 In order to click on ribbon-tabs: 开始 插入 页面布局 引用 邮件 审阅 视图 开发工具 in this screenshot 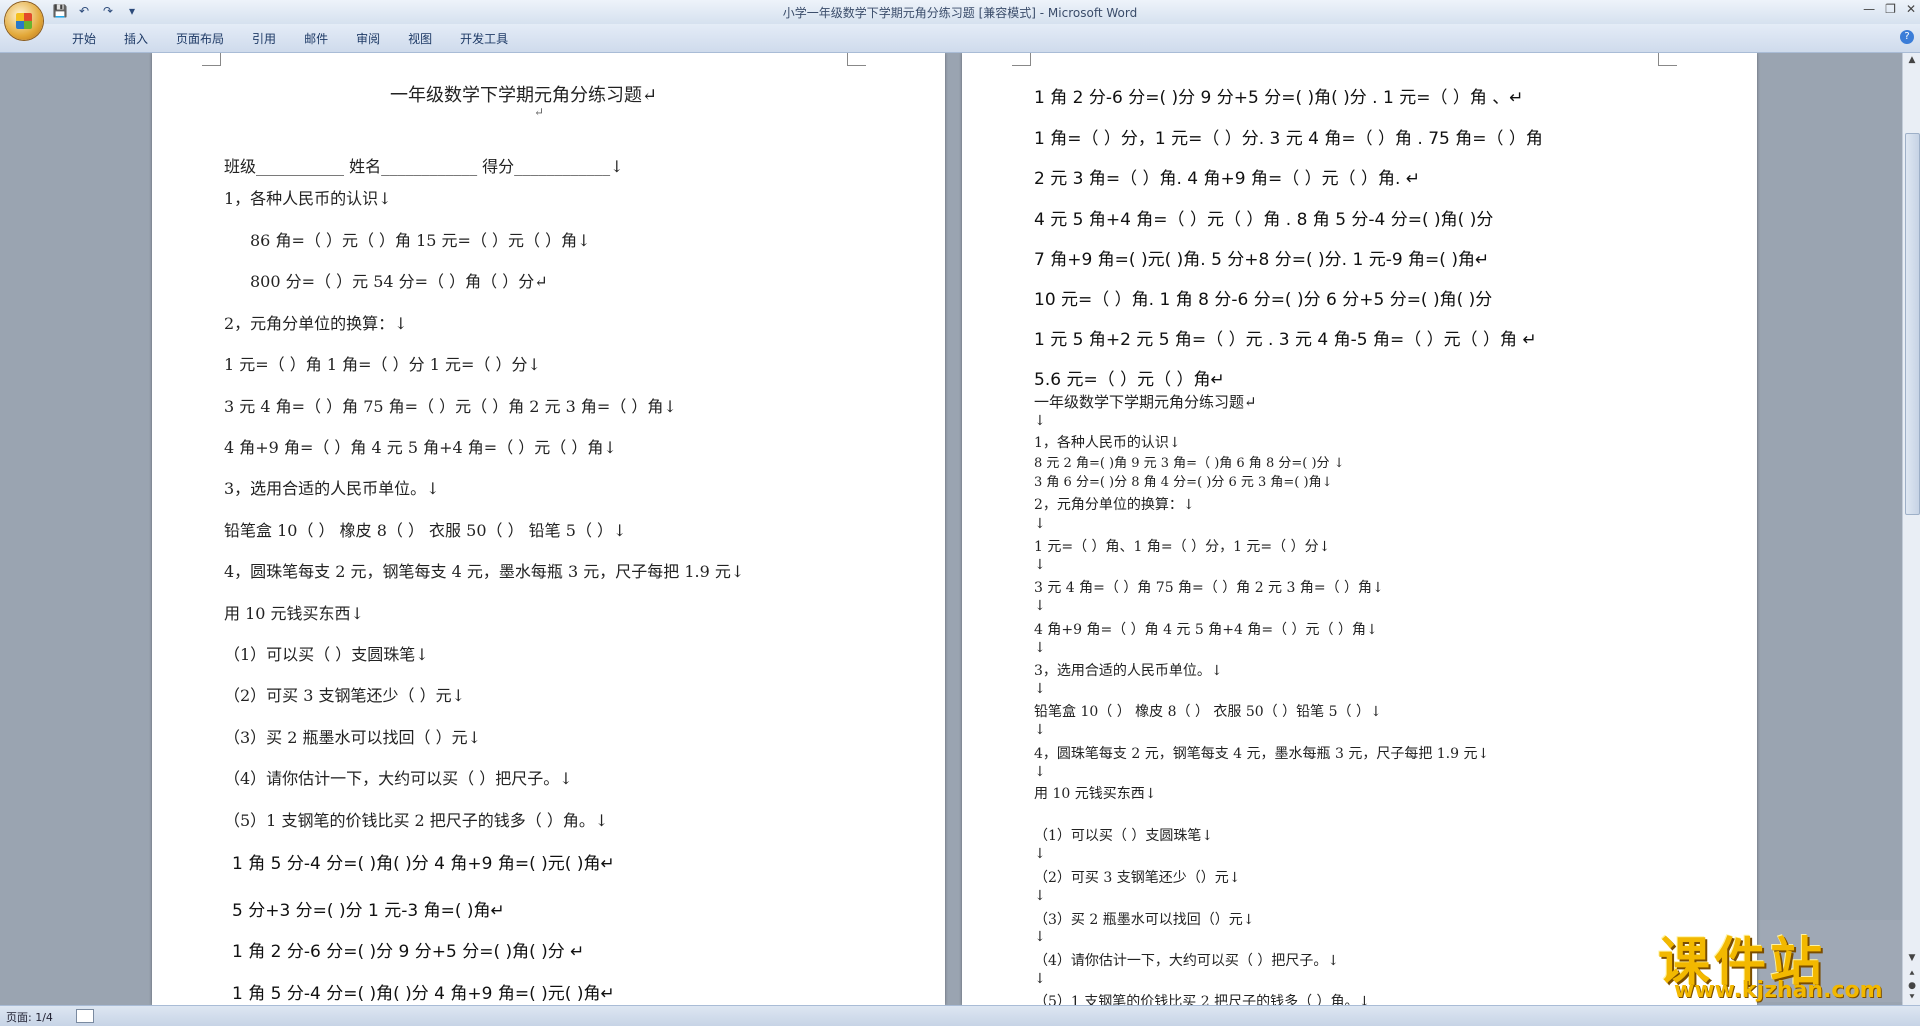, I will do `click(290, 38)`.